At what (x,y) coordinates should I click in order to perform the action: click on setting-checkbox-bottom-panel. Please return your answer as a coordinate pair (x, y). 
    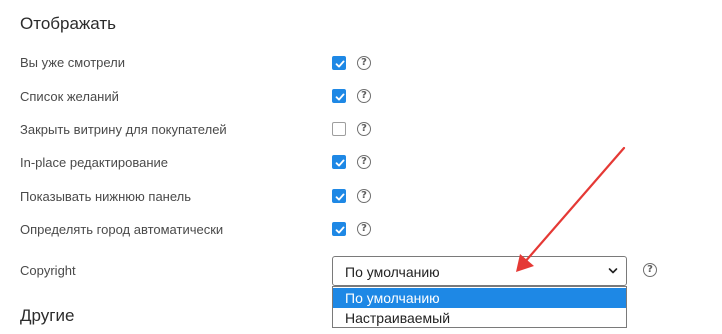
    Looking at the image, I should click on (339, 196).